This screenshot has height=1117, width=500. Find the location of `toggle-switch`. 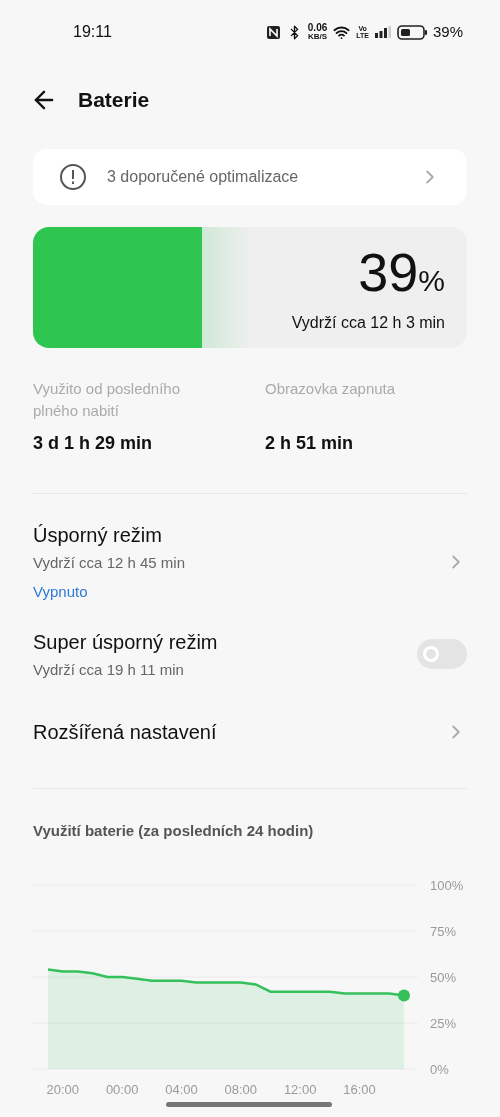

toggle-switch is located at coordinates (442, 654).